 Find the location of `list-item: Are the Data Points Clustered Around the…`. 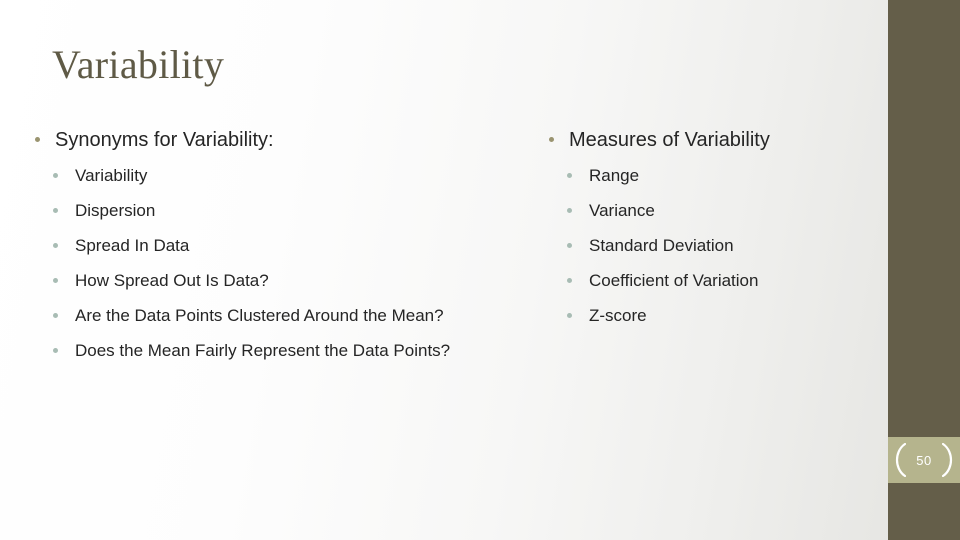

list-item: Are the Data Points Clustered Around the… is located at coordinates (278, 316).